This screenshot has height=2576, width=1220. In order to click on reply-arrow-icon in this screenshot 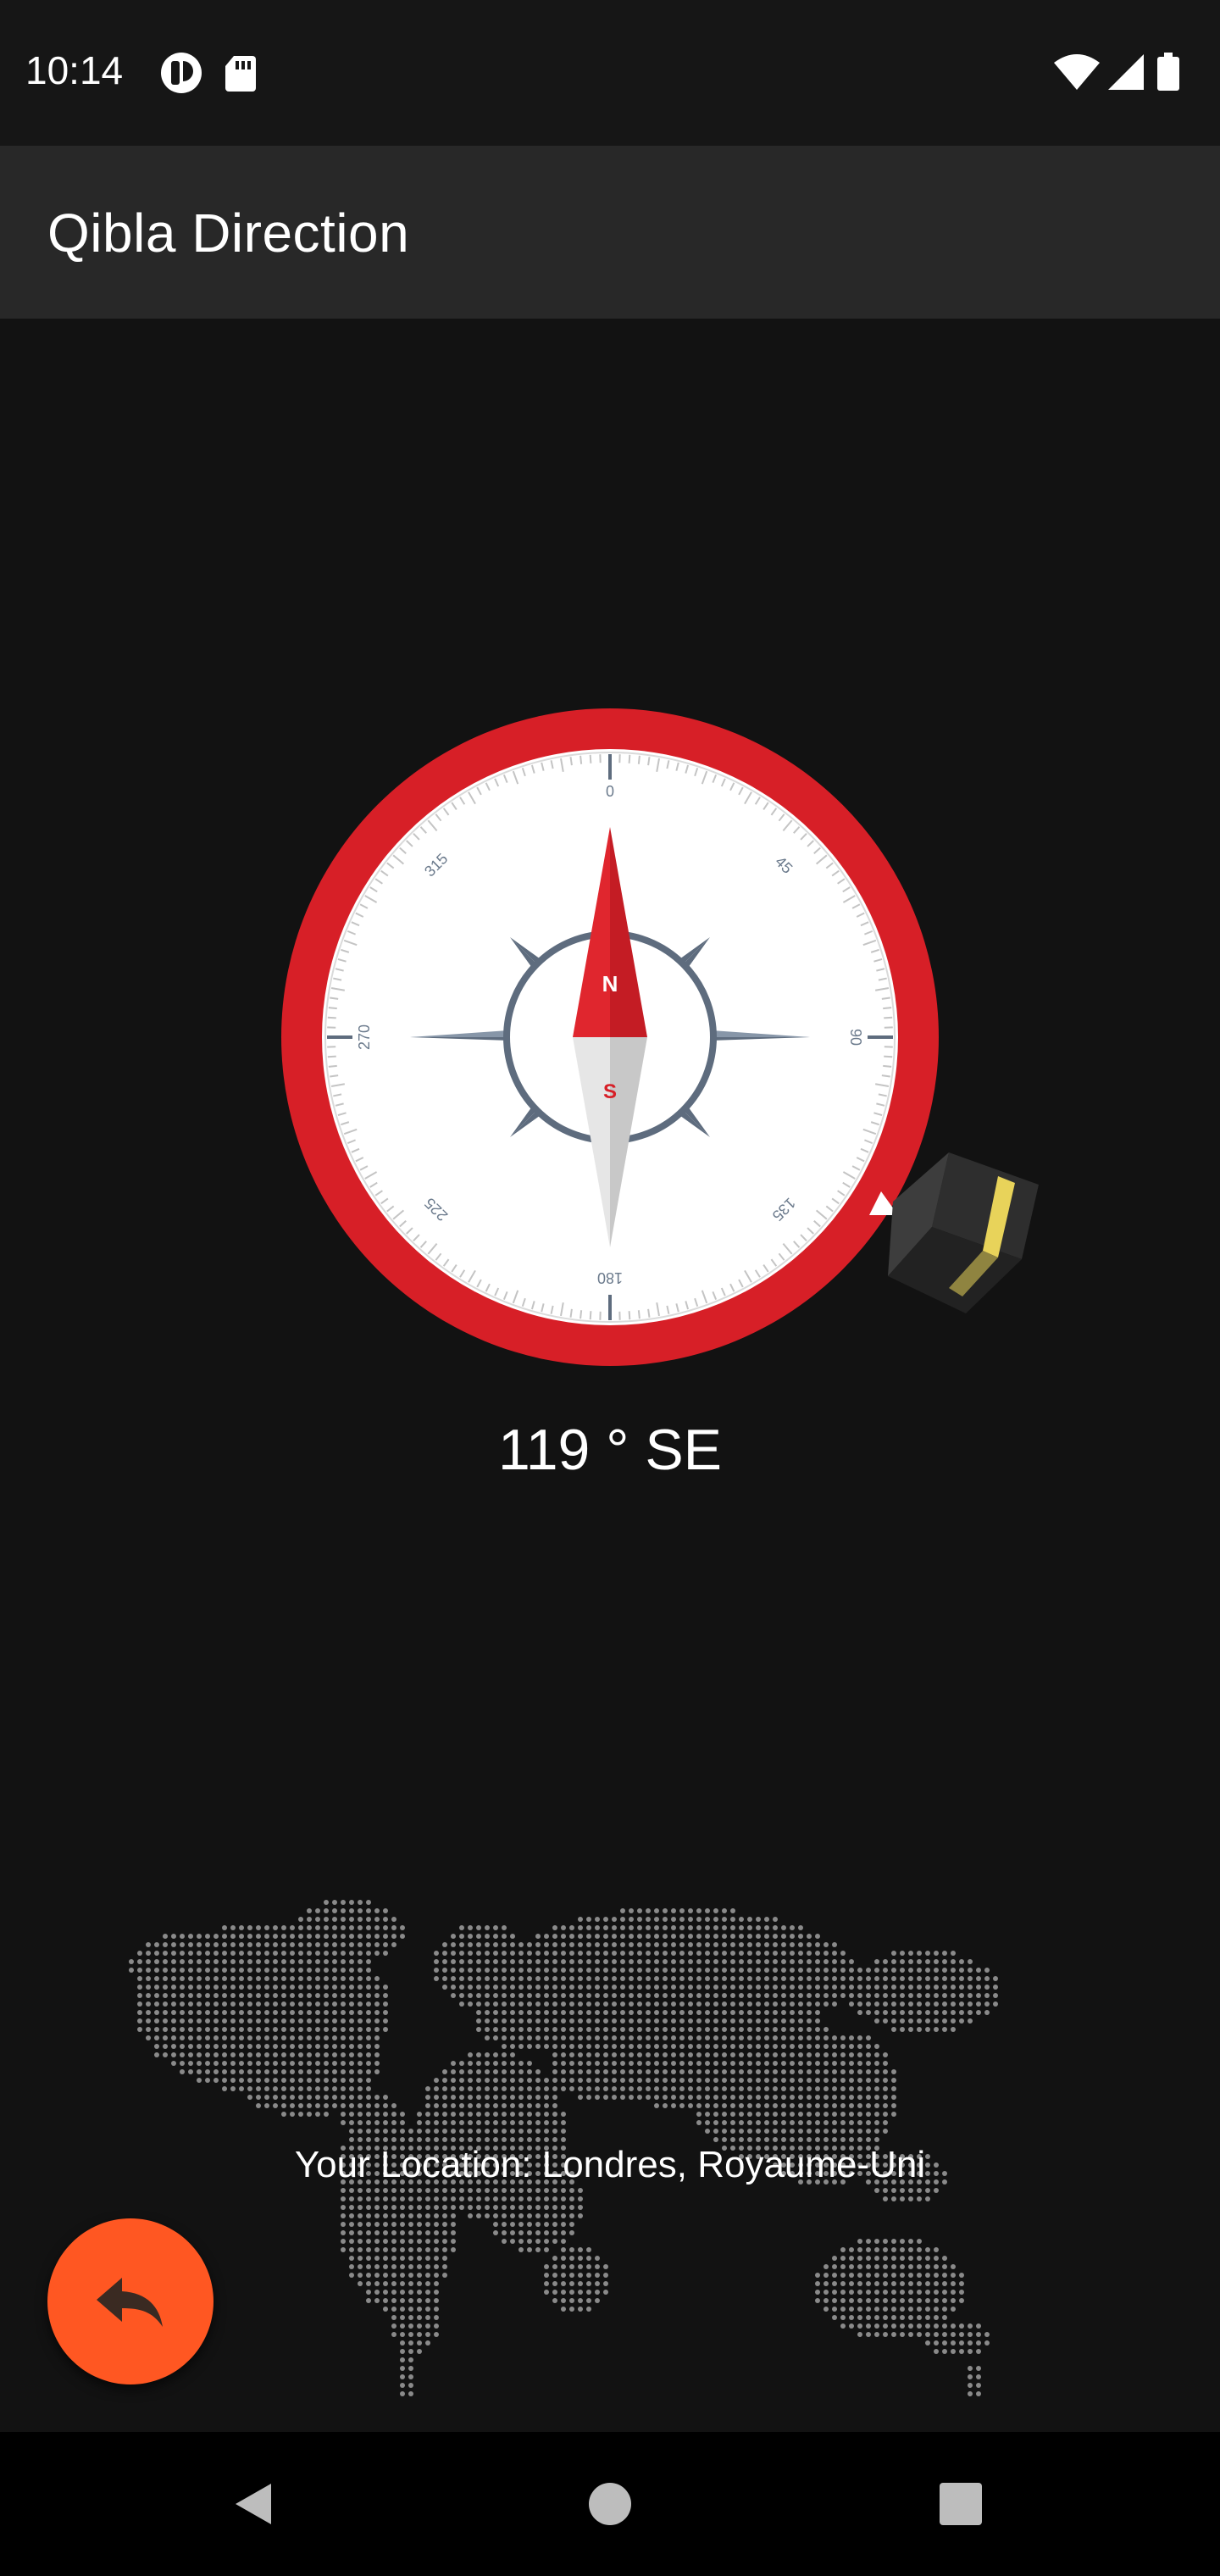, I will do `click(130, 2302)`.